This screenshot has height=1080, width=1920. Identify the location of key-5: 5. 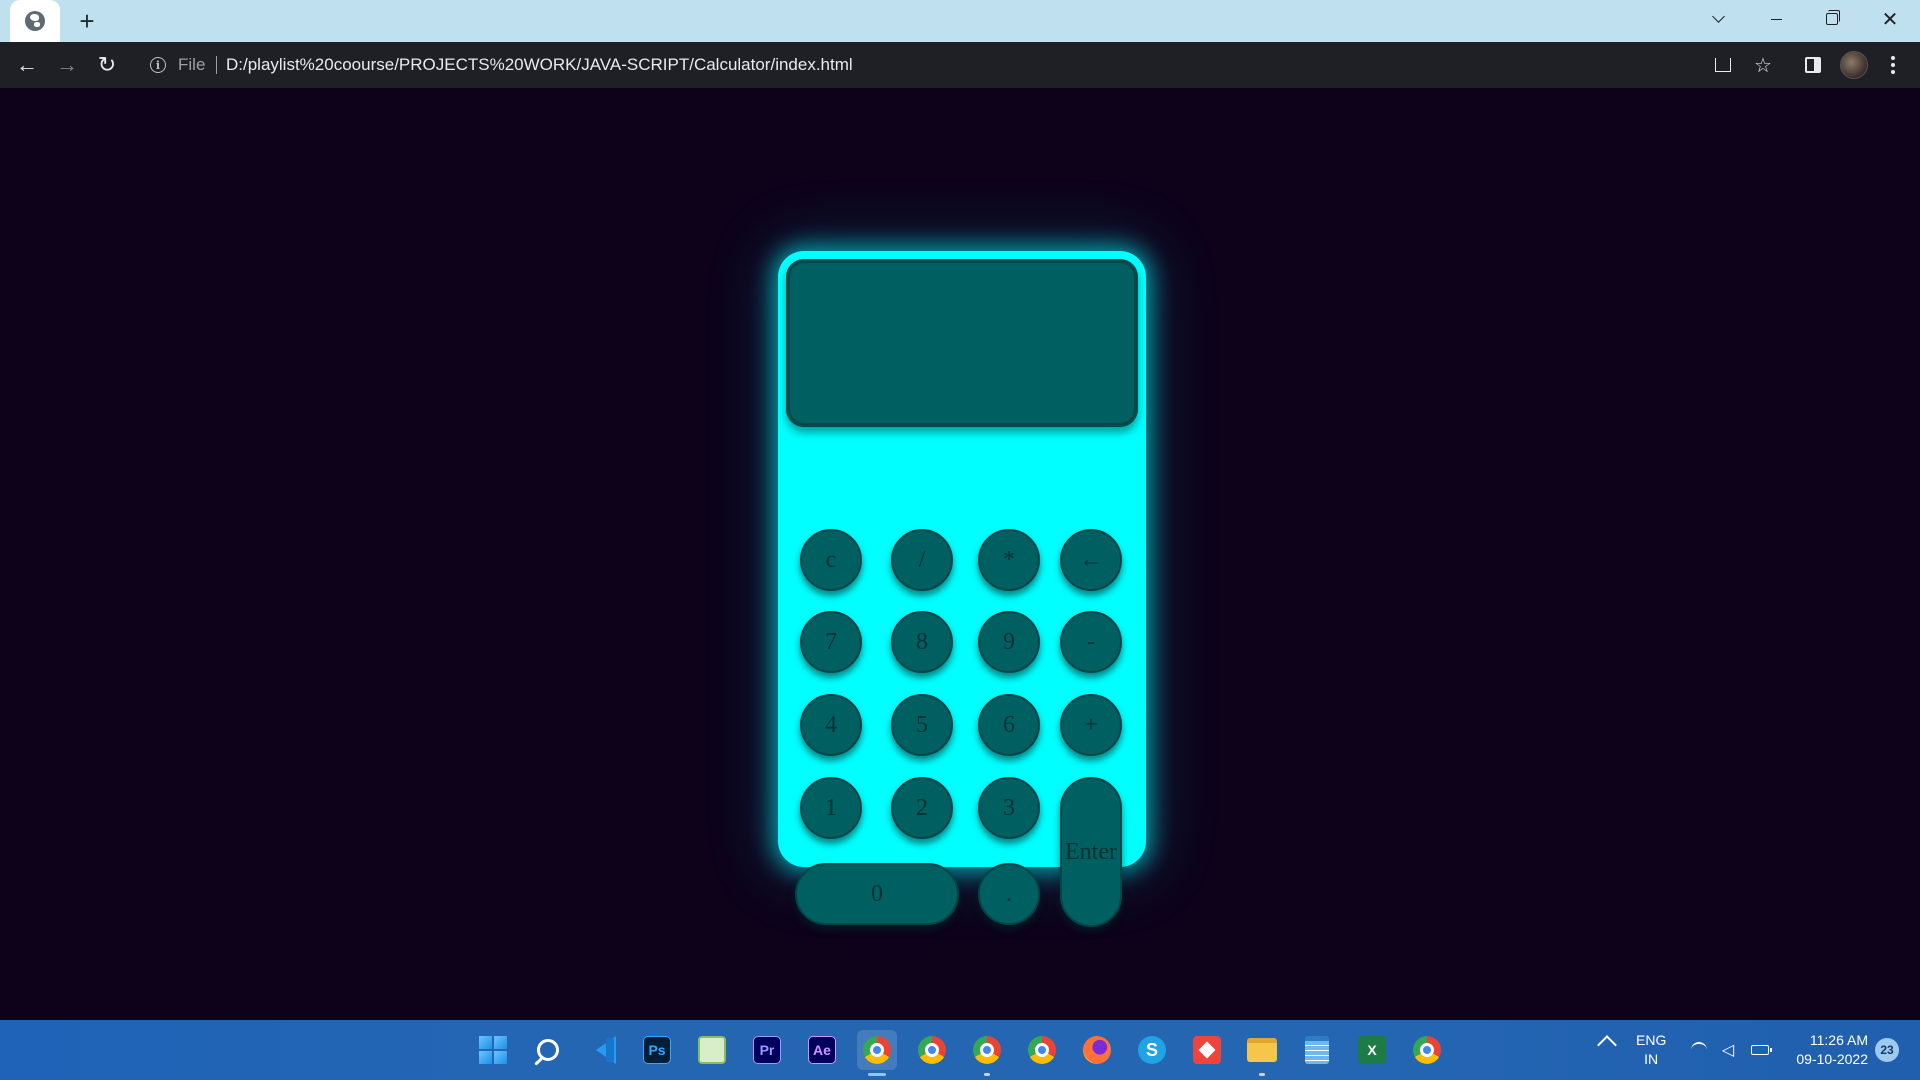
(922, 725).